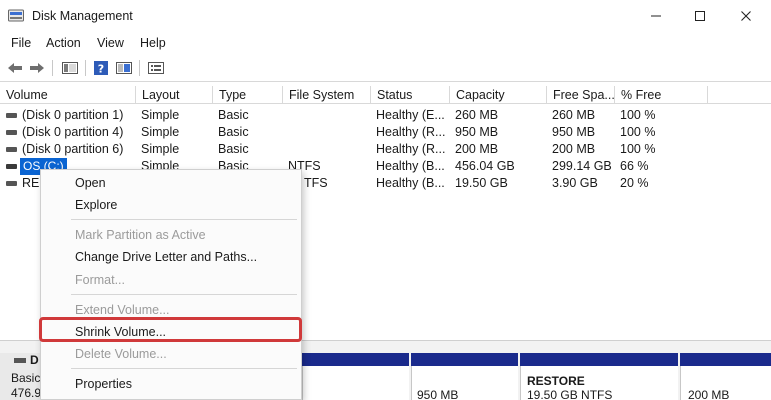  Describe the element at coordinates (438, 394) in the screenshot. I see `partition-size: 950 MB` at that location.